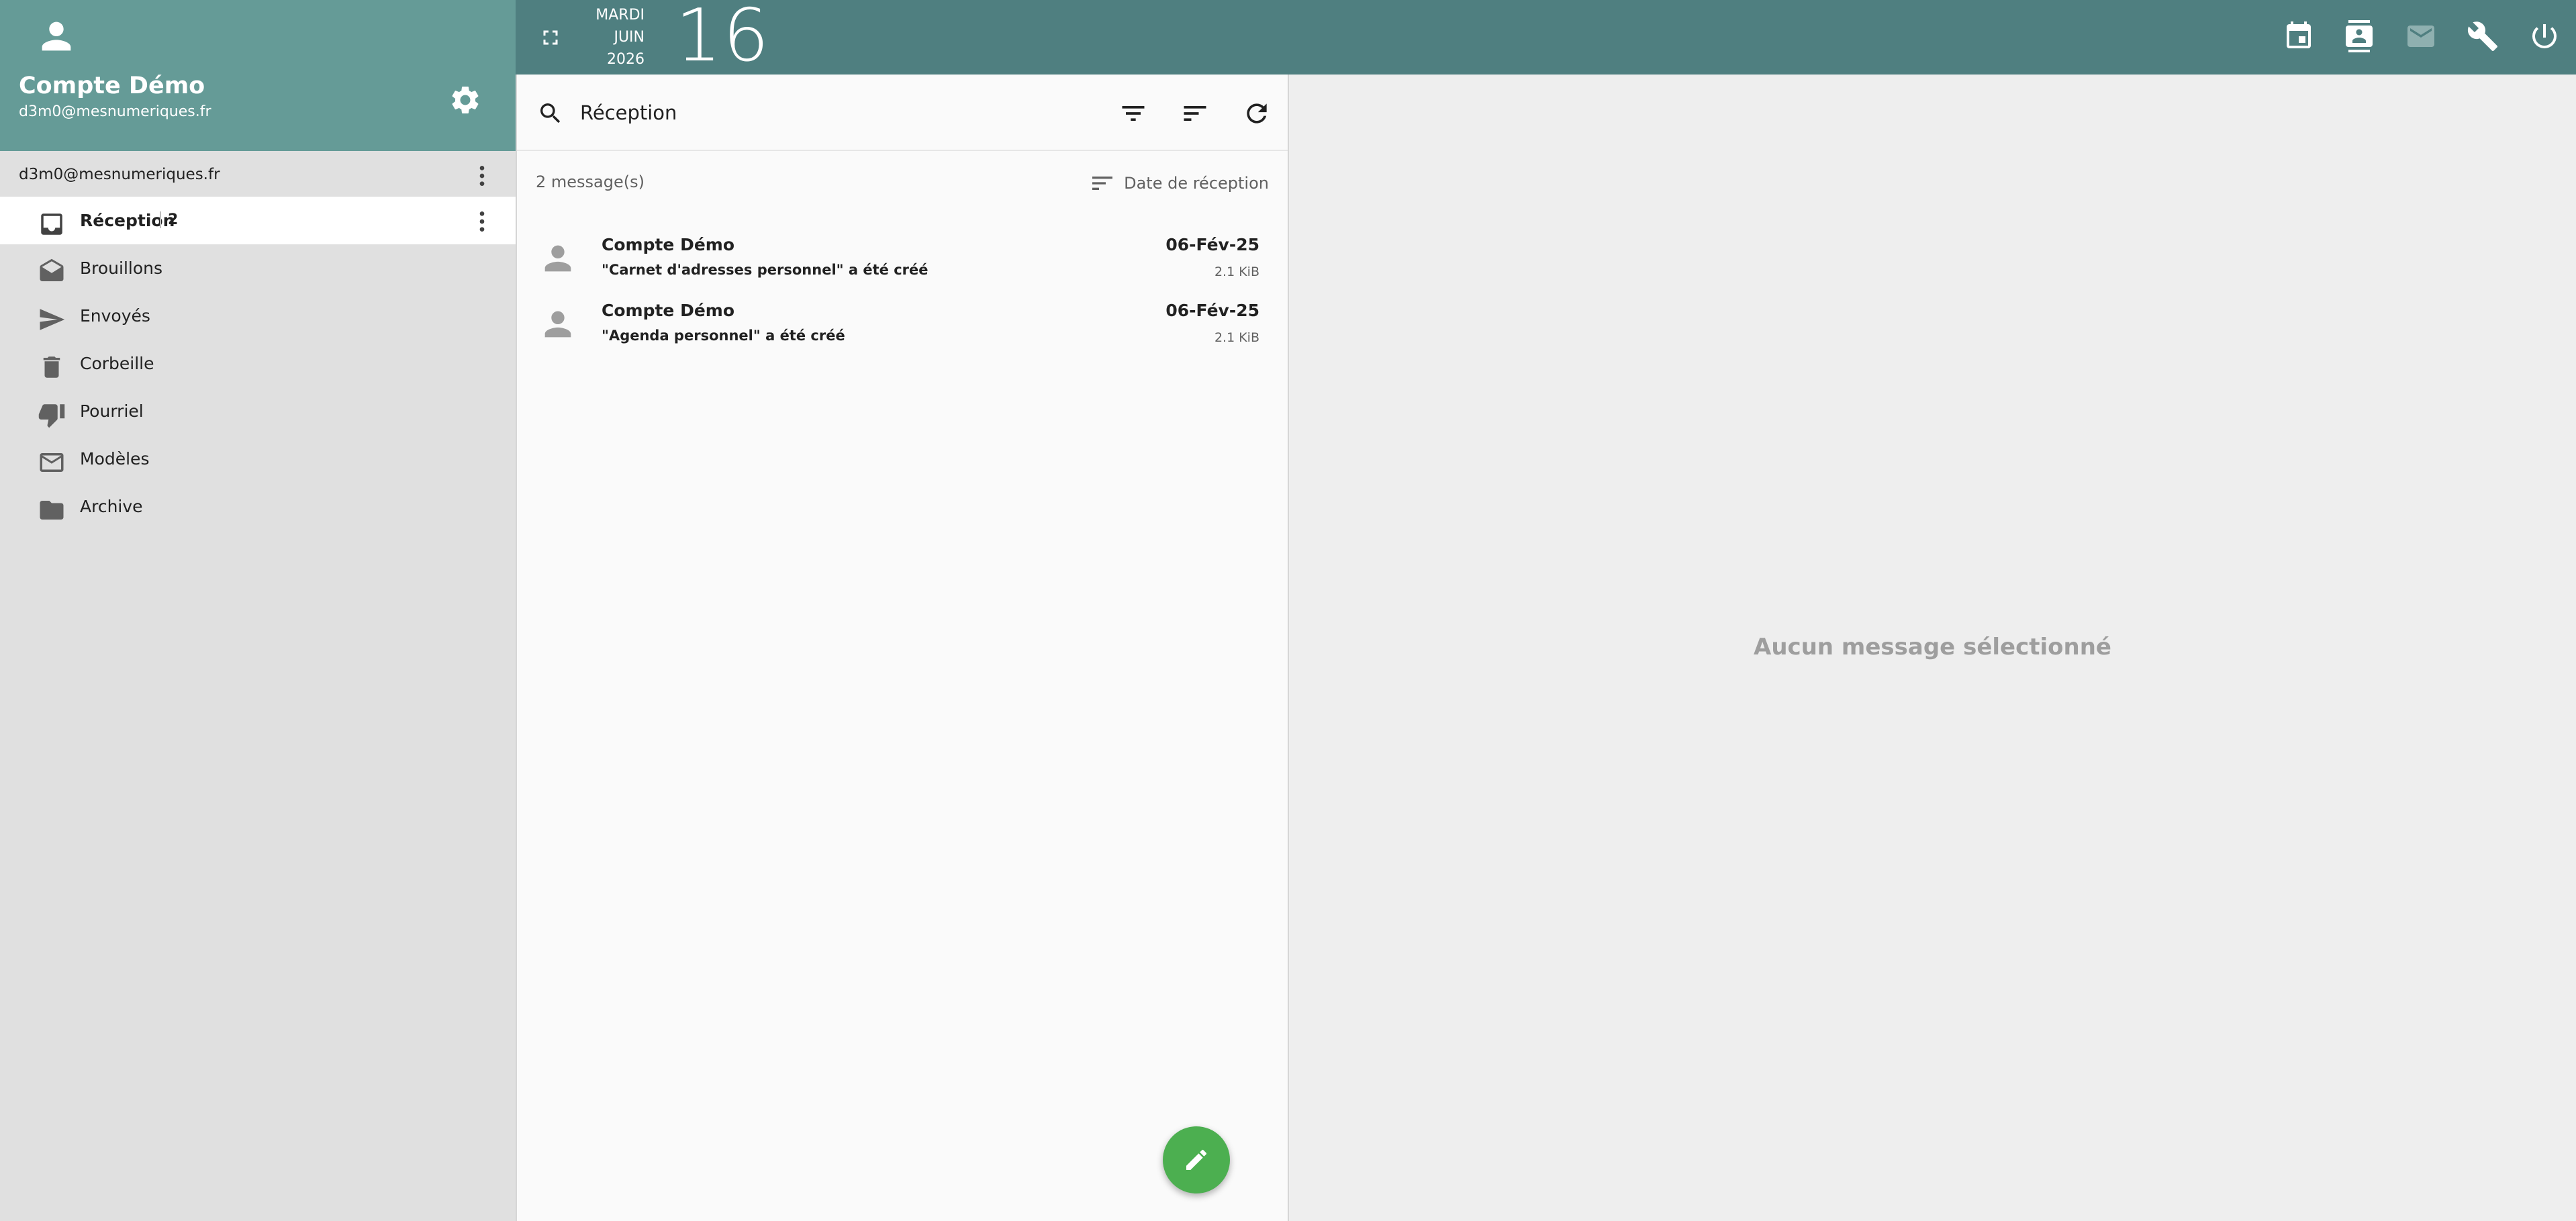 The image size is (2576, 1221). I want to click on fullscreen-icon, so click(550, 38).